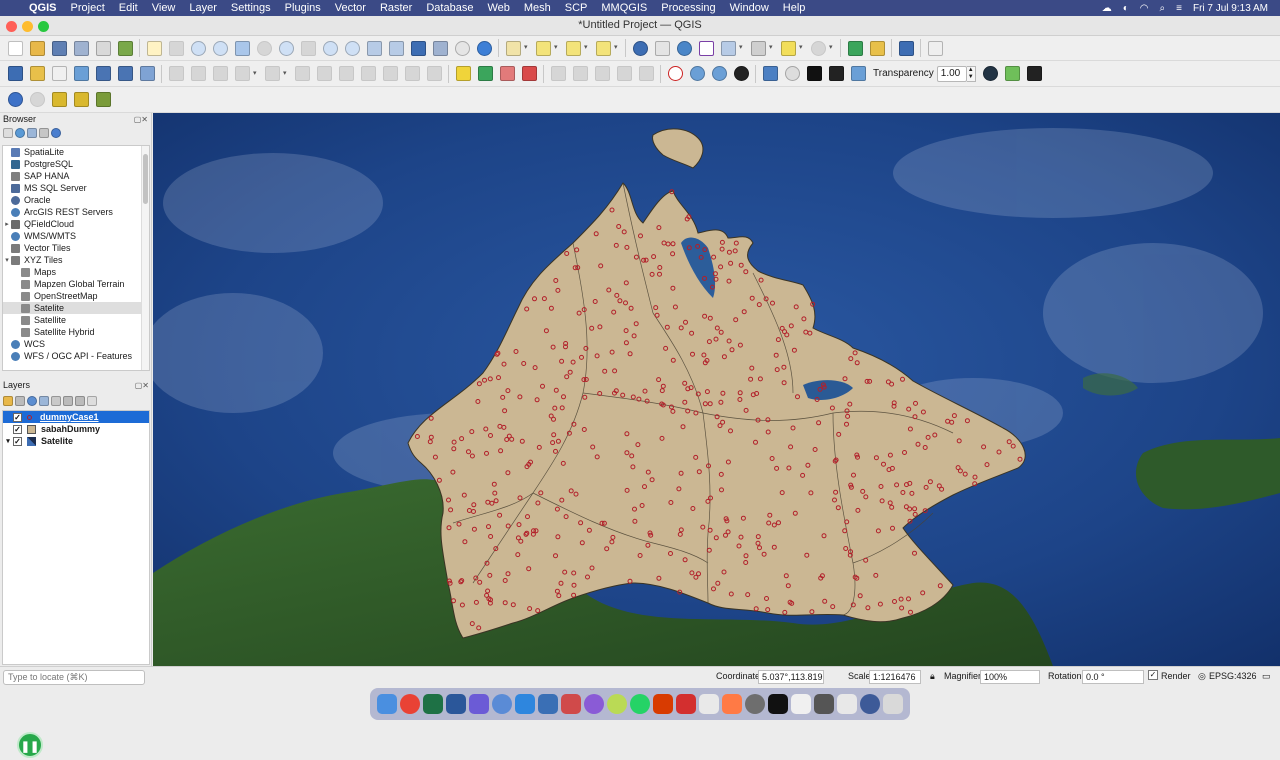 This screenshot has width=1280, height=760. What do you see at coordinates (1144, 8) in the screenshot?
I see `wifi-icon: ◠` at bounding box center [1144, 8].